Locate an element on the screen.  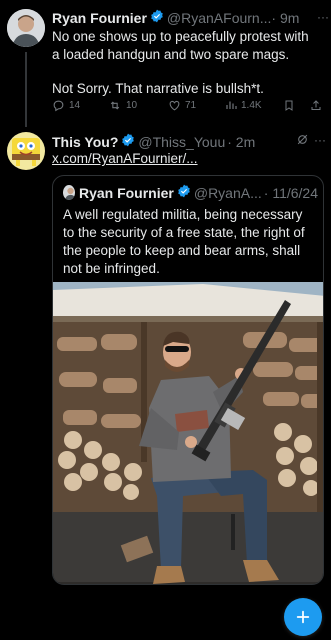
tweet-header: This You? @Thiss_Youu · 2m is located at coordinates (172, 141).